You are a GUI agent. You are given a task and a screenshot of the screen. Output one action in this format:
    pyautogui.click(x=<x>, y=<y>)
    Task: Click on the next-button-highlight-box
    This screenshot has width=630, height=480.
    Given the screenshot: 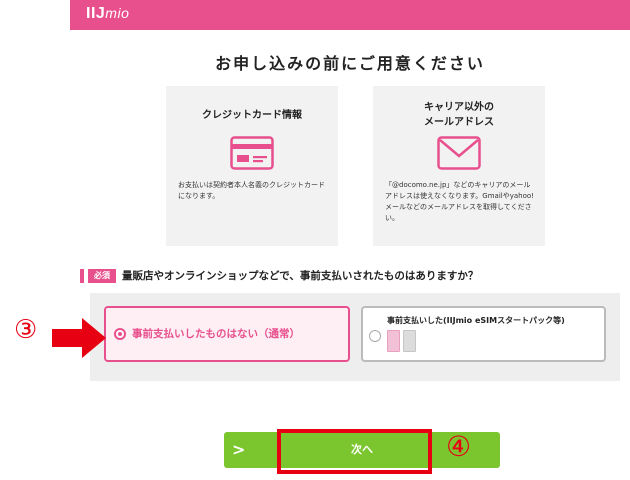 What is the action you would take?
    pyautogui.click(x=354, y=451)
    